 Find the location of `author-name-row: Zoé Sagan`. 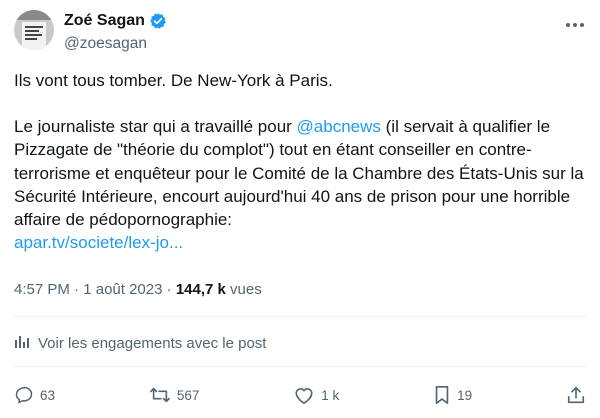

author-name-row: Zoé Sagan is located at coordinates (115, 21).